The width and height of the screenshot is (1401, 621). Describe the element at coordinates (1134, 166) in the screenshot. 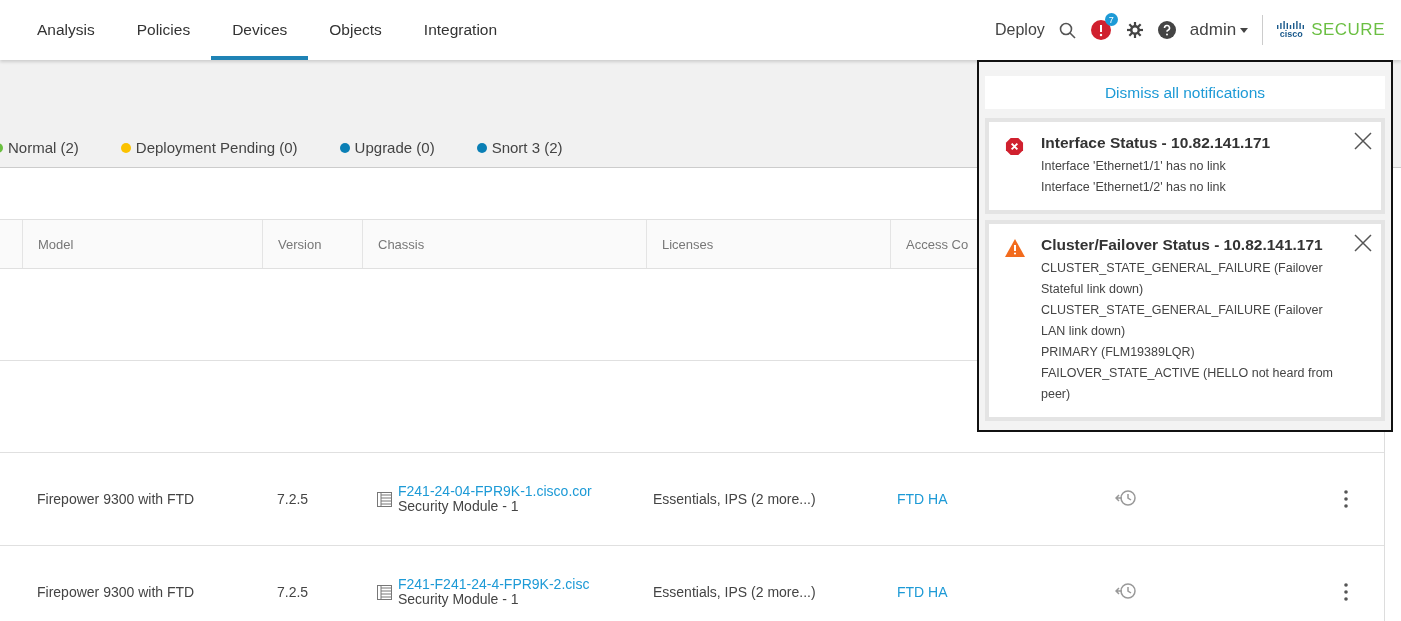

I see `notification-message: Interface 'Ethernet1/1' has no link` at that location.